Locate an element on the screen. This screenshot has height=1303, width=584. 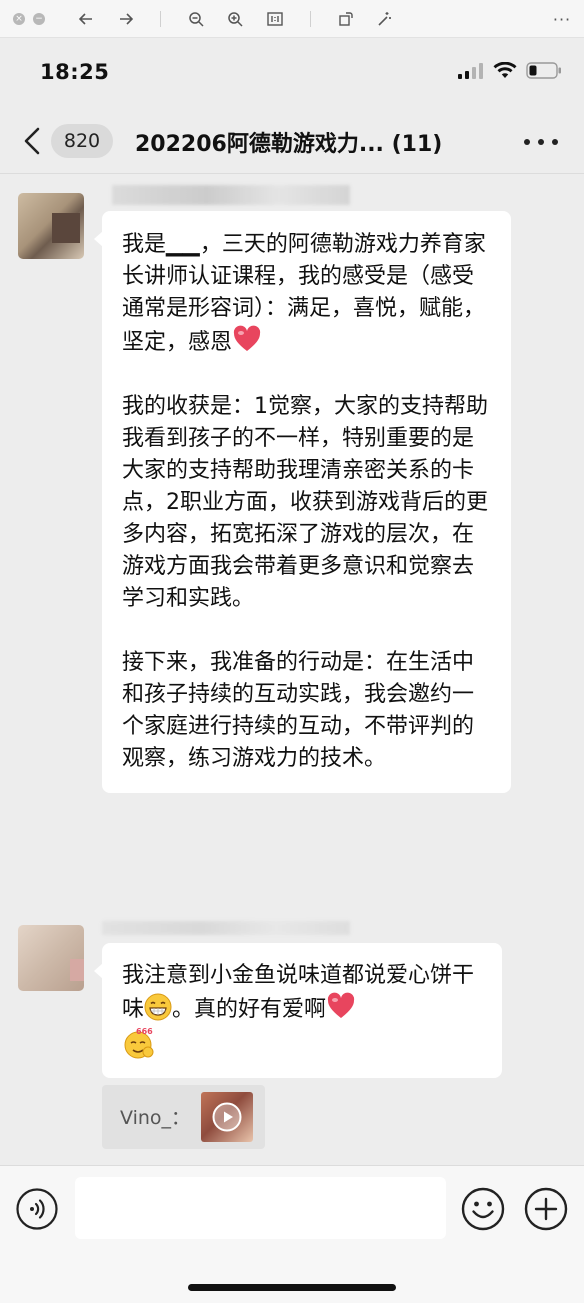
ellipsis-icon: ··· is located at coordinates (562, 19).